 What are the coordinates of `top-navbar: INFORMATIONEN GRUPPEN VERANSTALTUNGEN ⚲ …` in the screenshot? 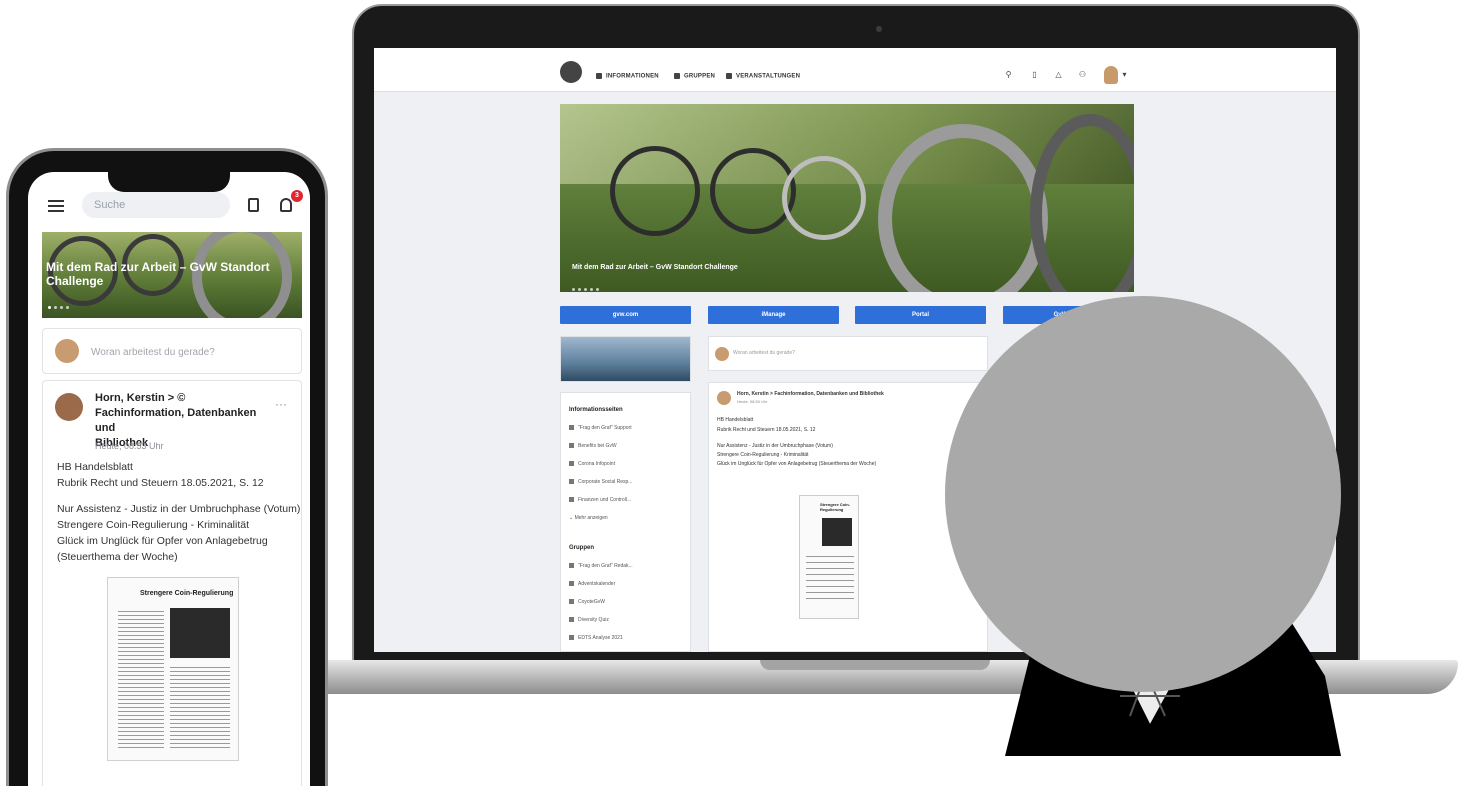 It's located at (855, 70).